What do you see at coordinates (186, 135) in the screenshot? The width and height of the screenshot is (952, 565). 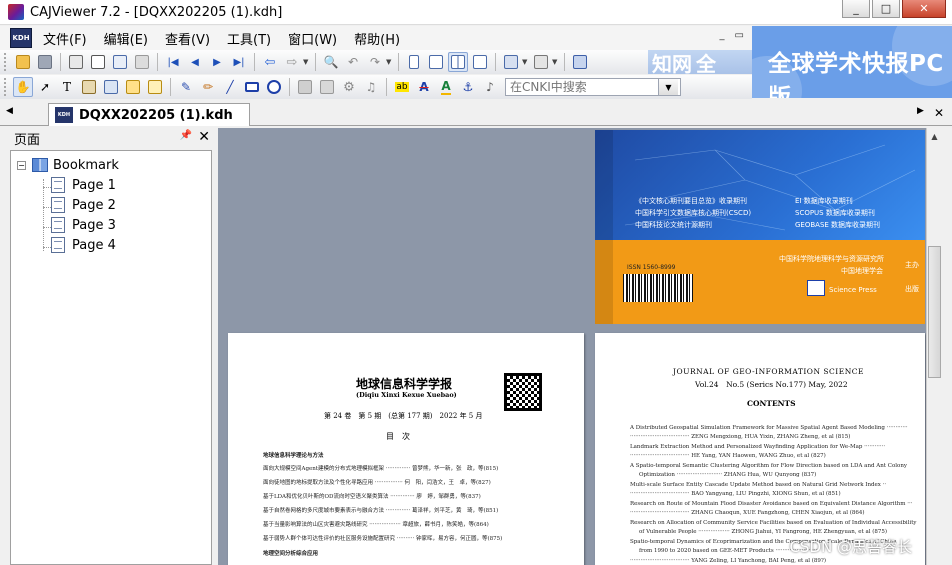 I see `pin-icon: 📌` at bounding box center [186, 135].